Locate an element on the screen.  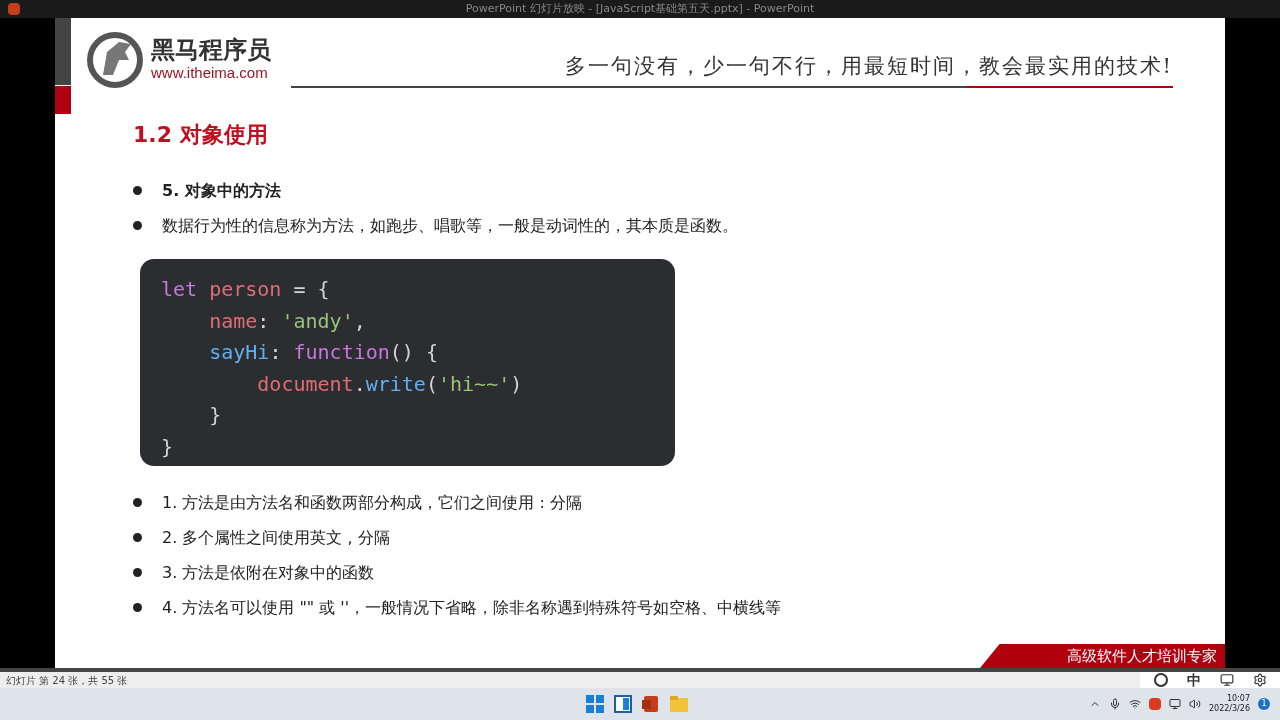
code-line: name: 'andy', is located at coordinates (287, 321).